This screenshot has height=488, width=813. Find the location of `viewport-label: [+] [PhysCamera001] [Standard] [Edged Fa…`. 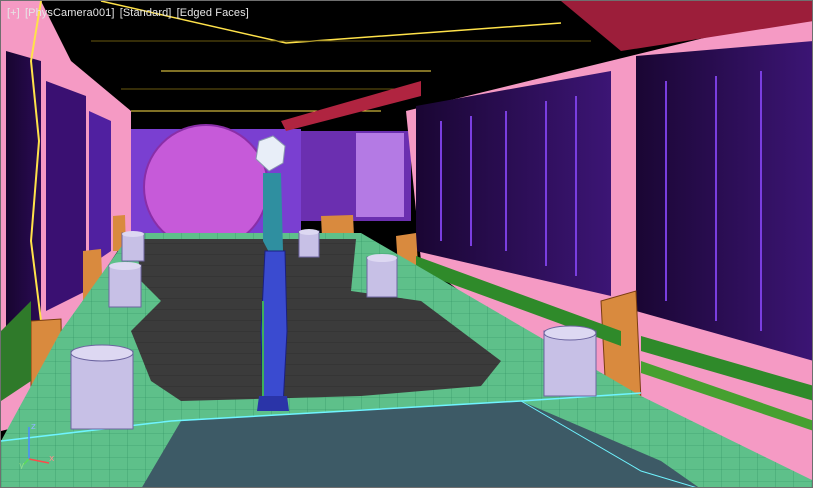

viewport-label: [+] [PhysCamera001] [Standard] [Edged Fa… is located at coordinates (128, 13).